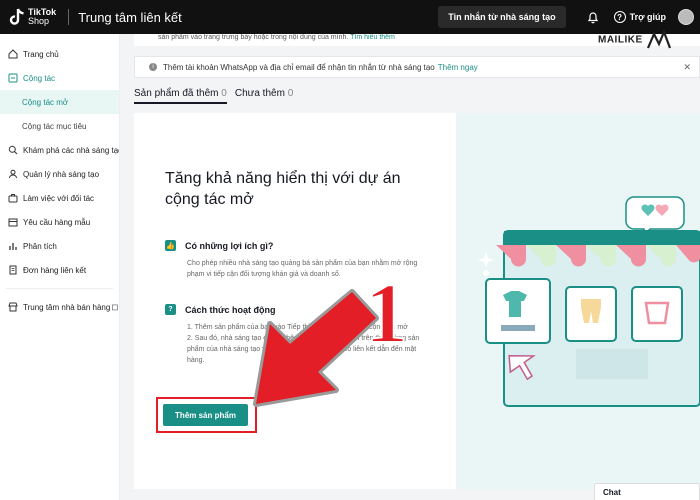 The height and width of the screenshot is (500, 700). Describe the element at coordinates (589, 301) in the screenshot. I see `storefront-illustration` at that location.